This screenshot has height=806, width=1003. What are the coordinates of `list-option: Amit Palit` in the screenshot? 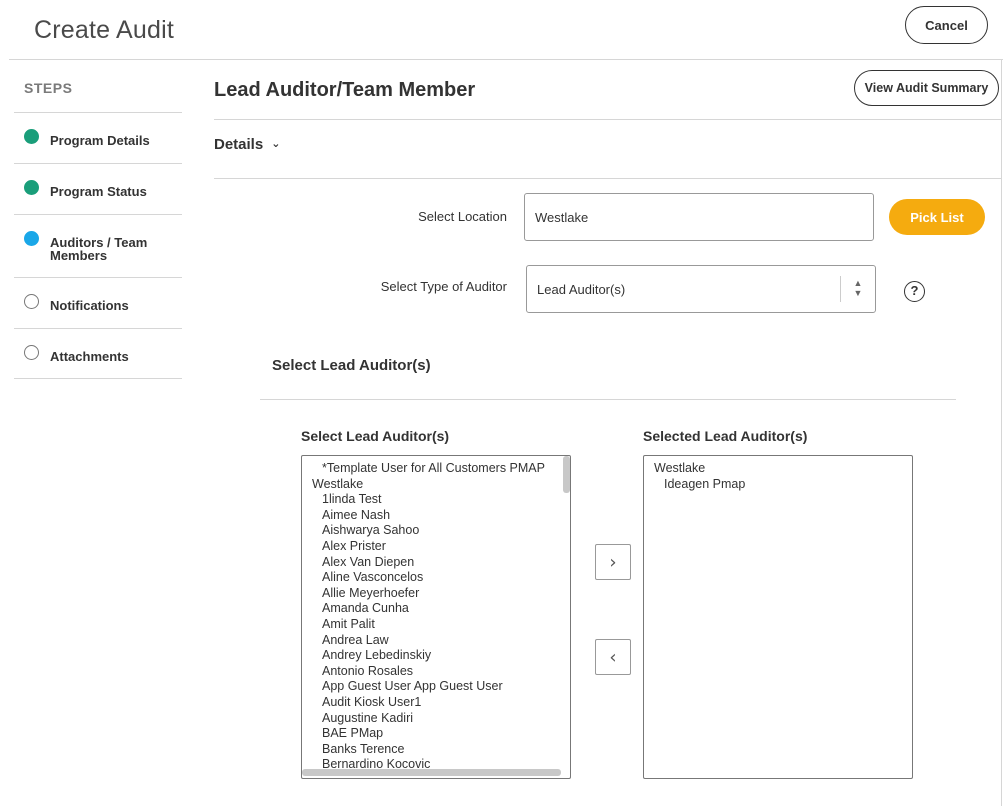 It's located at (348, 625).